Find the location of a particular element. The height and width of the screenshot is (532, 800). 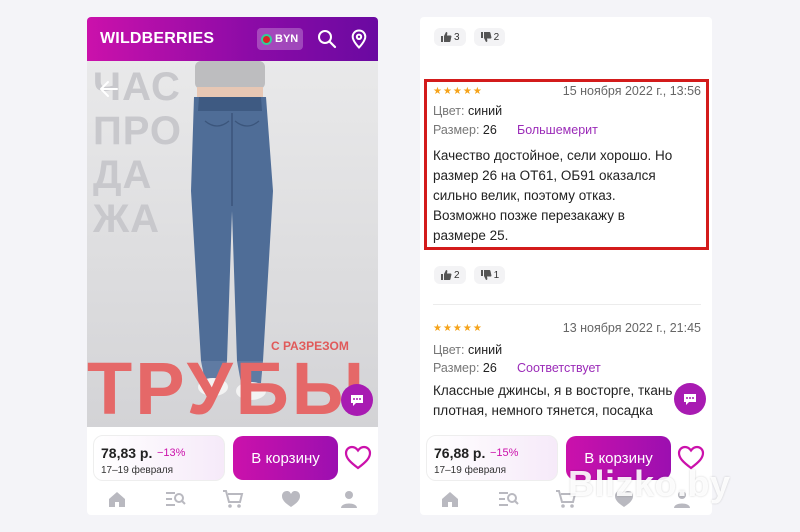

review-date: 13 ноября 2022 г., 21:45 is located at coordinates (631, 328).